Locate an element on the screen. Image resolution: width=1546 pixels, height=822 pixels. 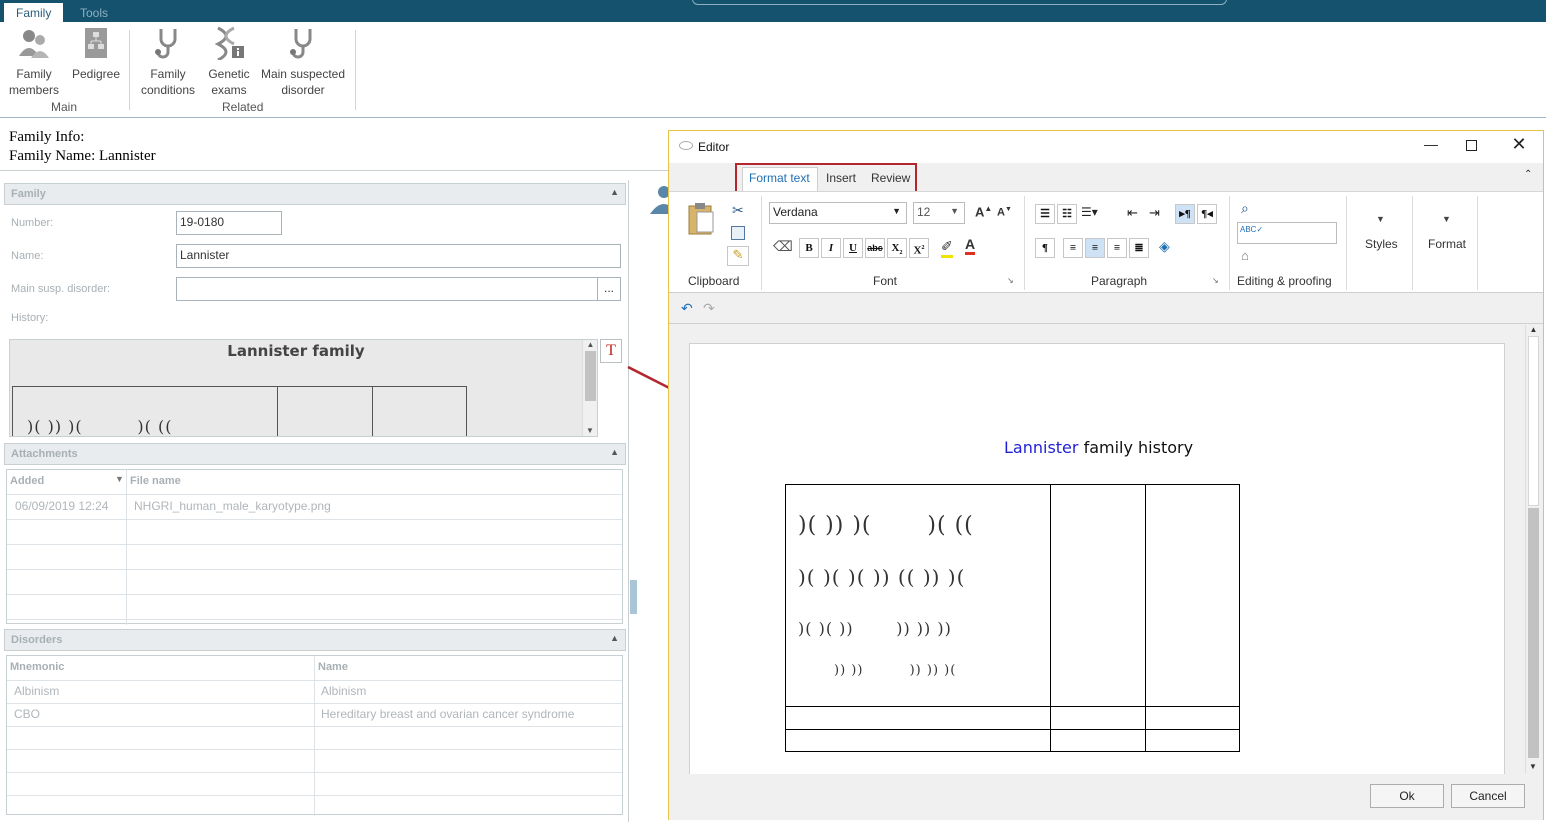
ok-button: Ok is located at coordinates (1407, 796).